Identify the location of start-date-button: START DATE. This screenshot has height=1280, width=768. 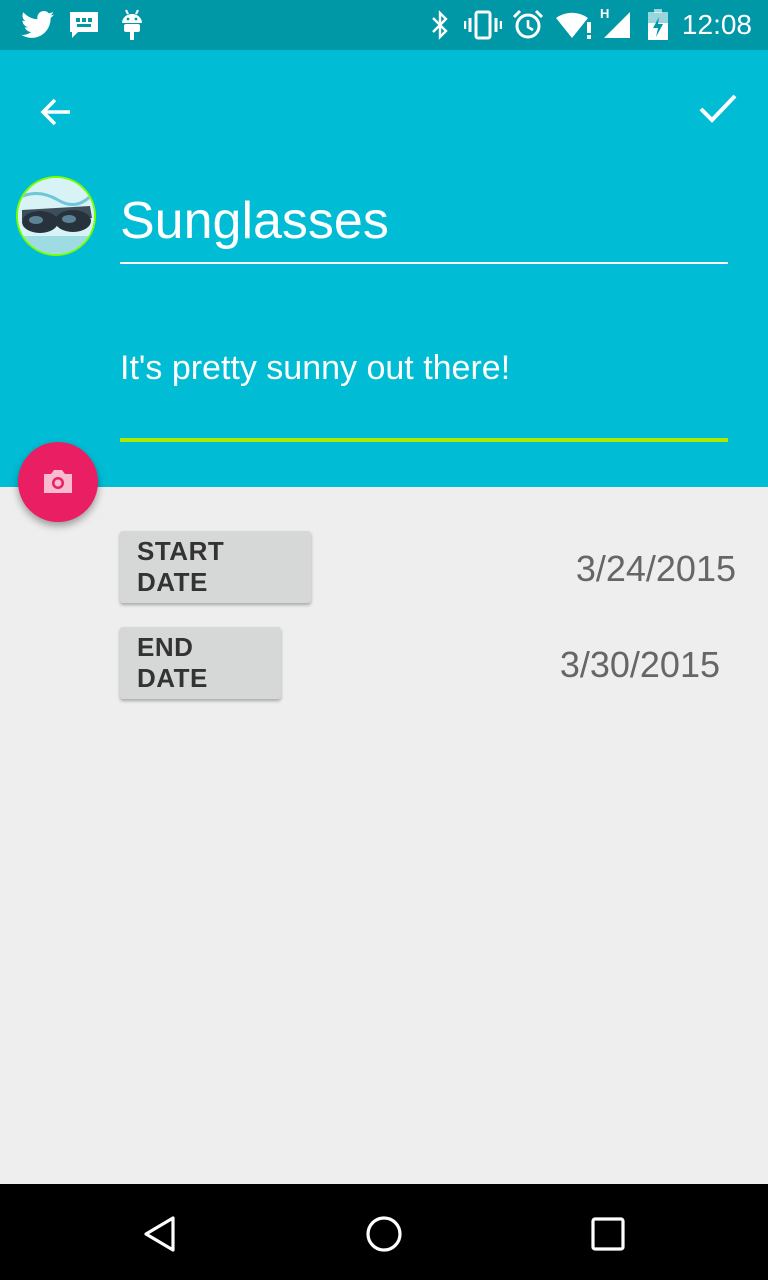
(215, 567).